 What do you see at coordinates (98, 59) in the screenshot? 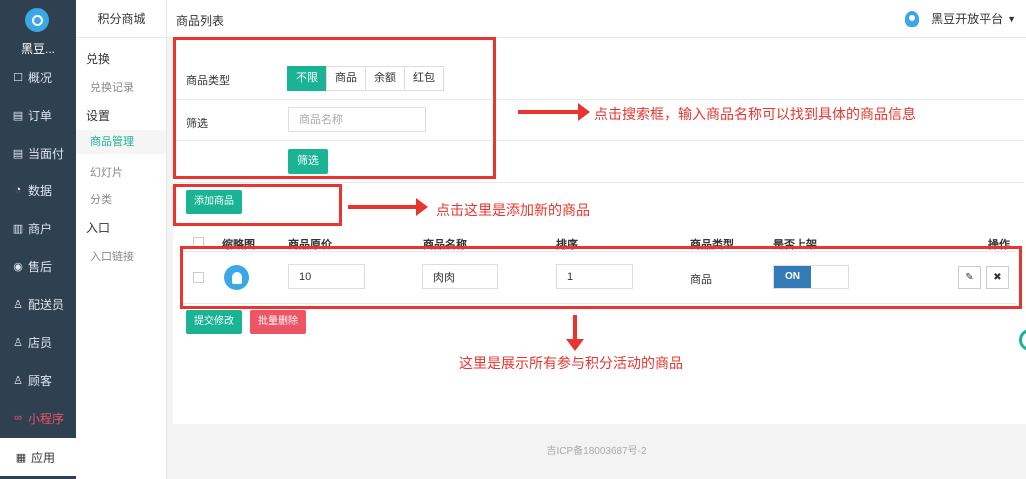
I see `submenu-group-exchange: 兑换` at bounding box center [98, 59].